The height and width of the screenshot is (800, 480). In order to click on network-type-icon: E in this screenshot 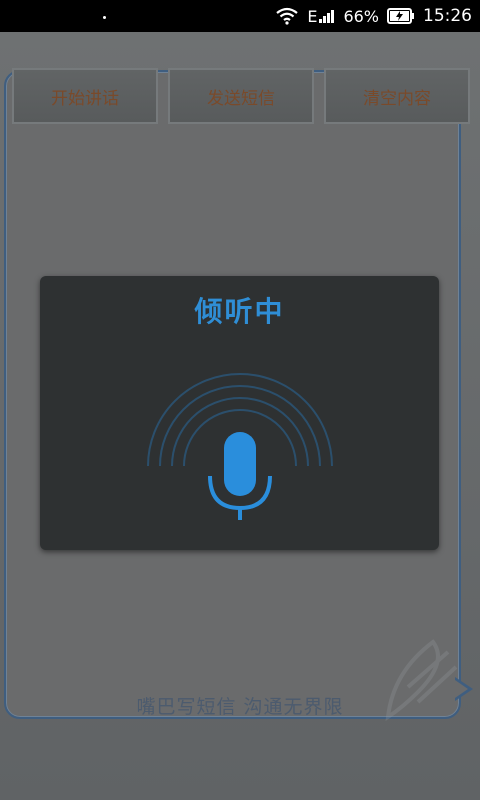, I will do `click(312, 16)`.